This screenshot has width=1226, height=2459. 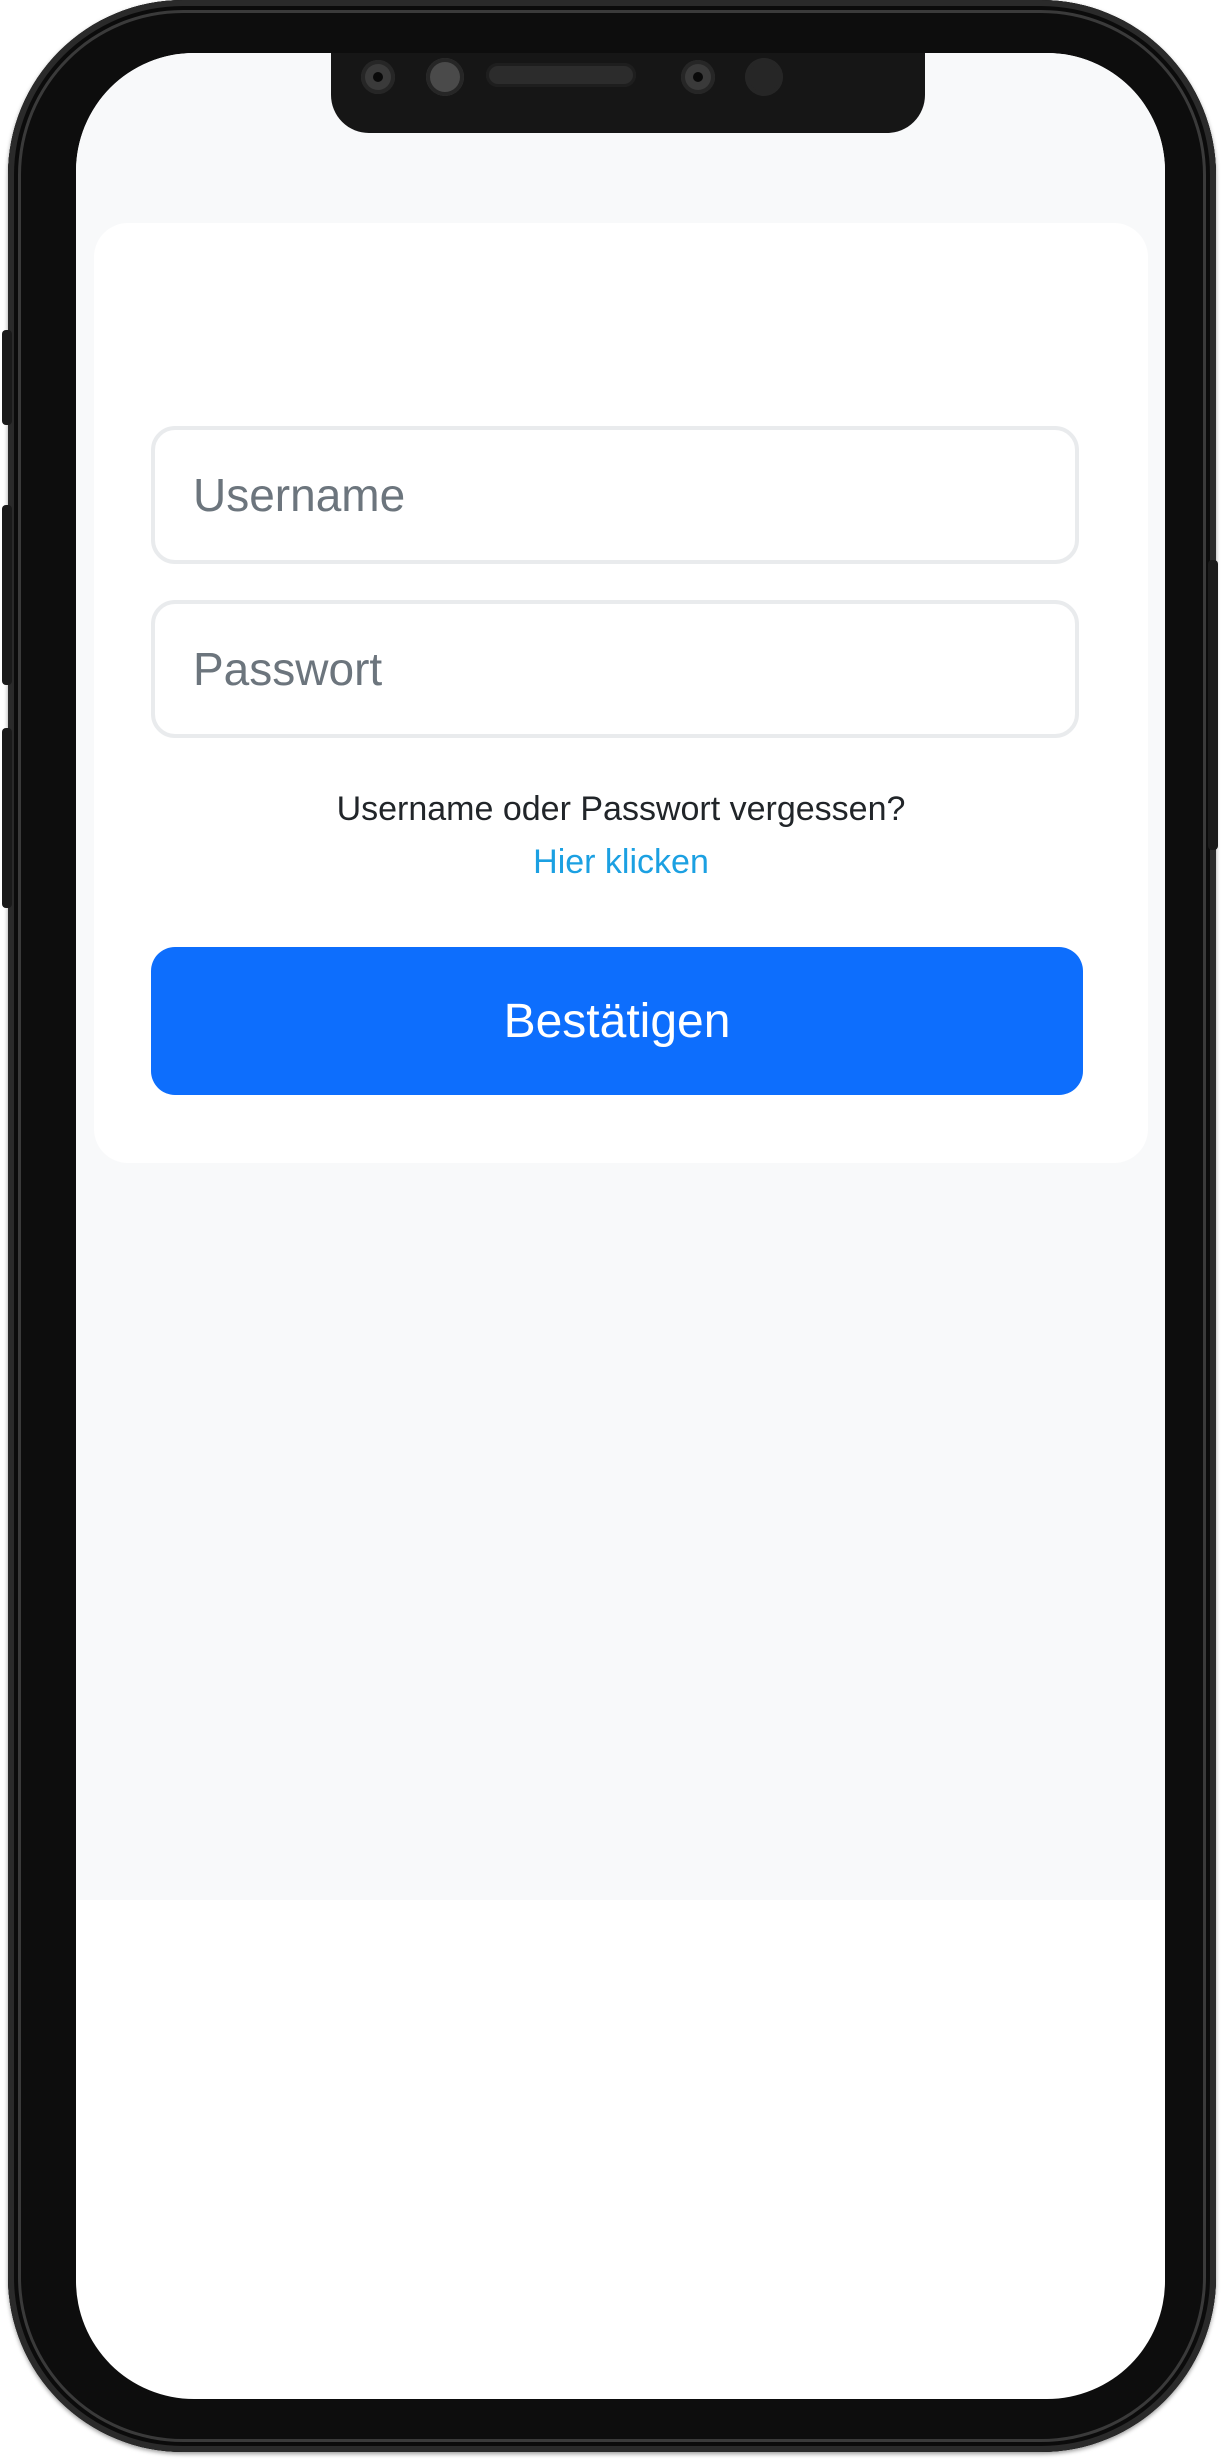 I want to click on volume-up-button, so click(x=7, y=595).